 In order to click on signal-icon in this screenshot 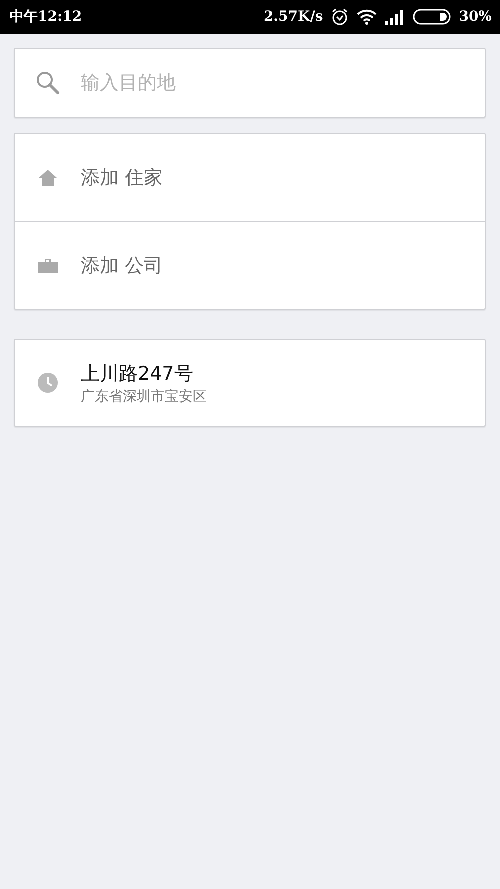, I will do `click(395, 17)`.